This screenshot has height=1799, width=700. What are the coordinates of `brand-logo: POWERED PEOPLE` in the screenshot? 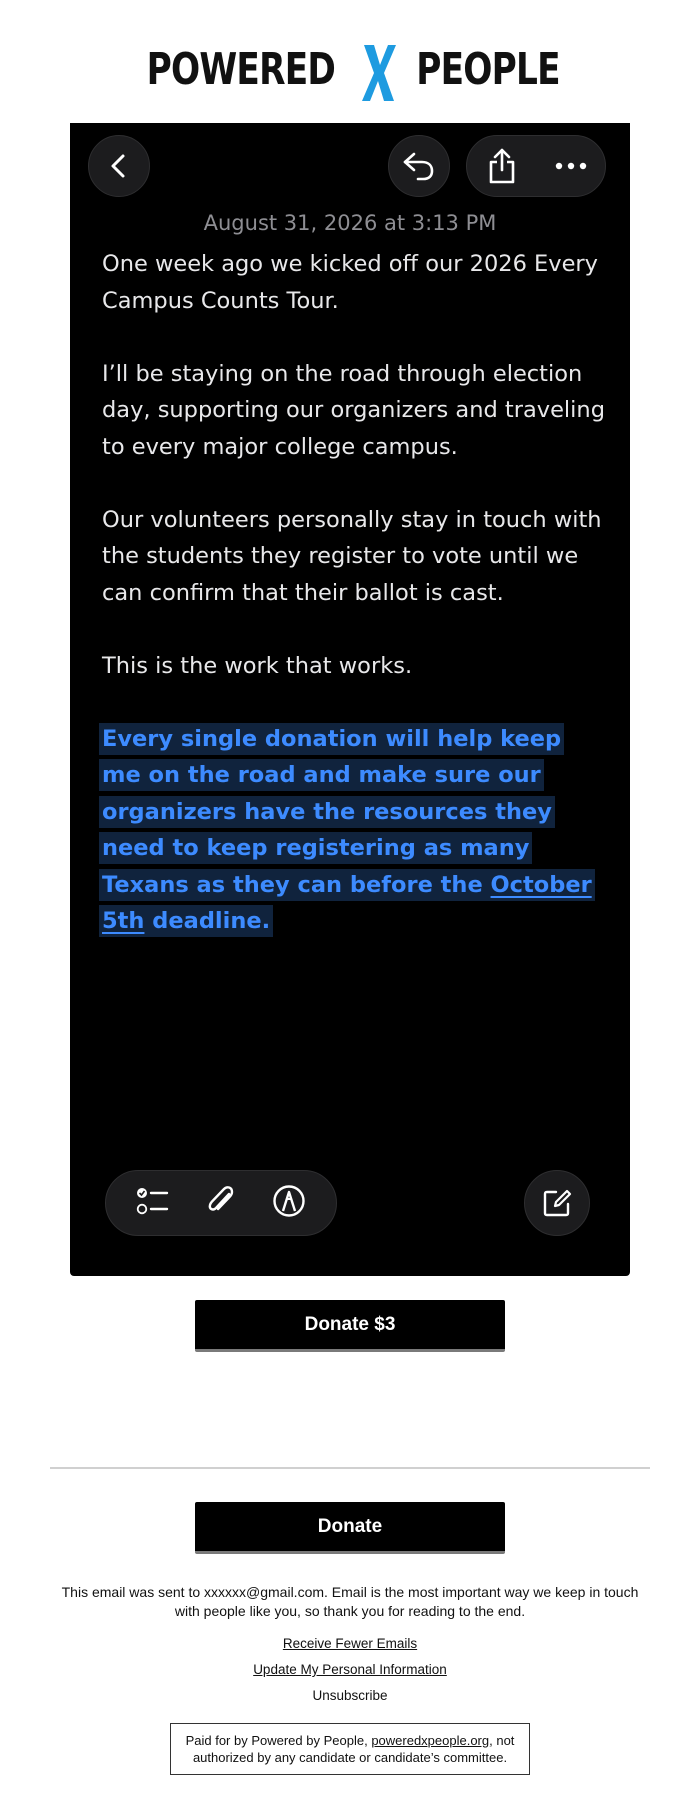 It's located at (350, 69).